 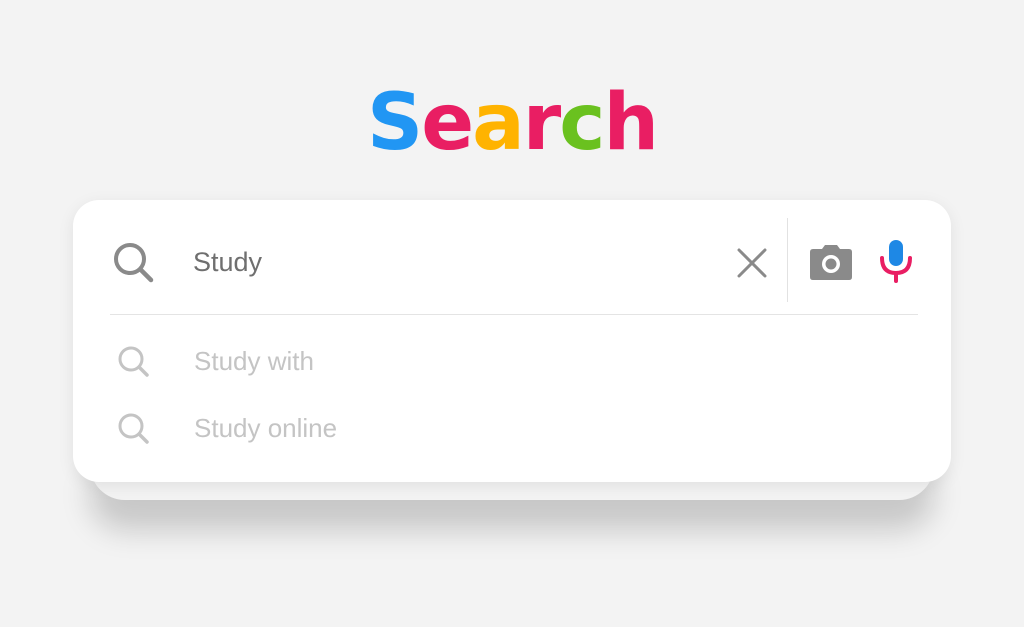 What do you see at coordinates (266, 428) in the screenshot?
I see `suggestion-label: Study online` at bounding box center [266, 428].